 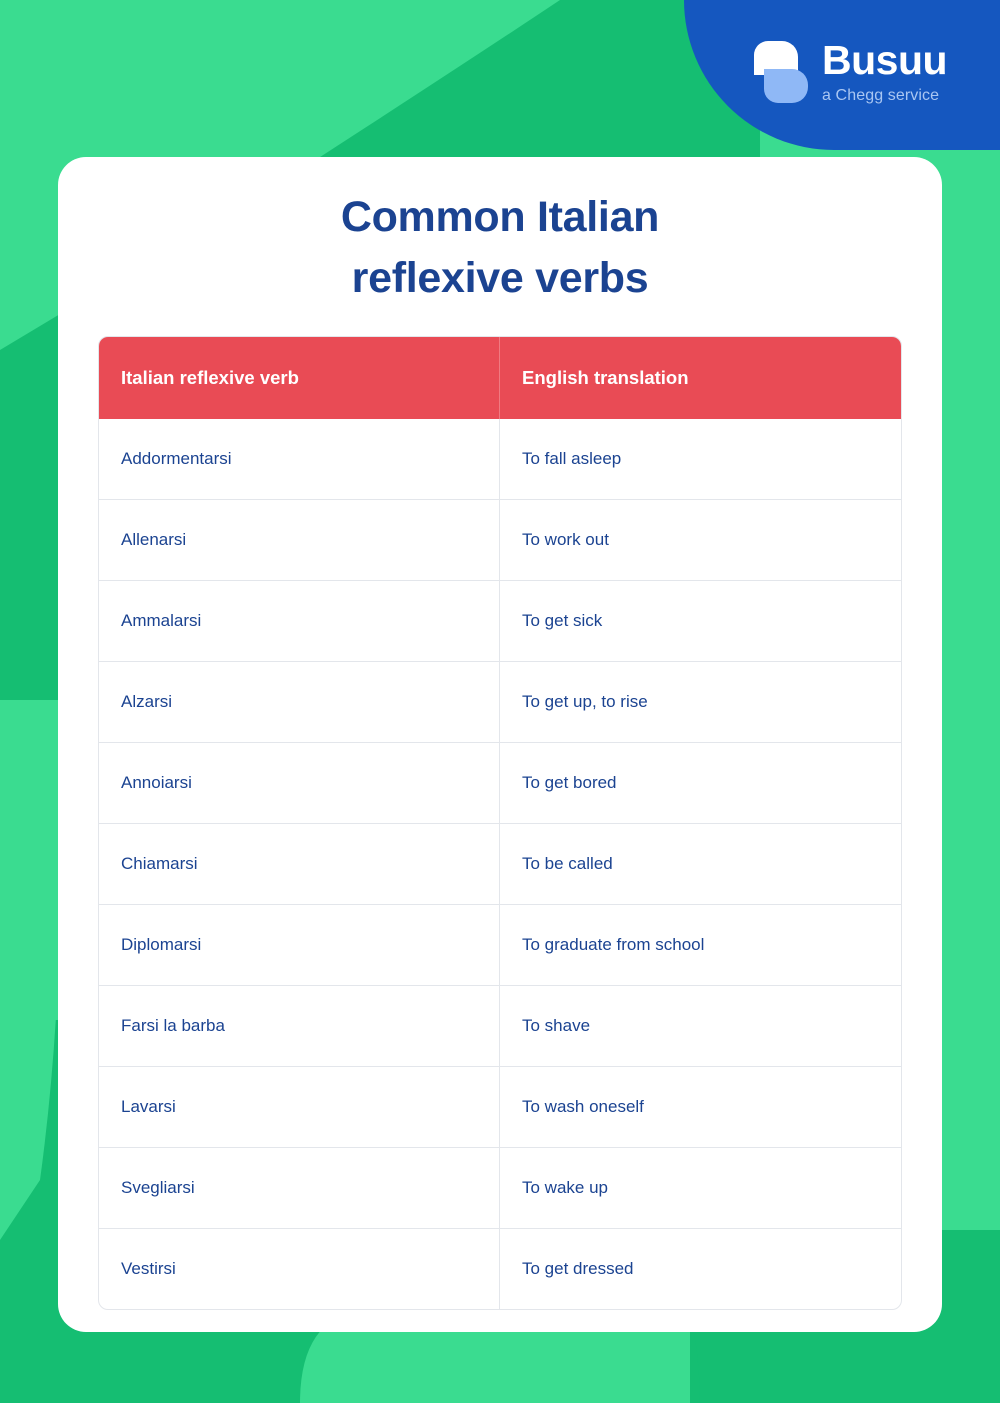 What do you see at coordinates (567, 863) in the screenshot?
I see `cell-english-translation: To be called` at bounding box center [567, 863].